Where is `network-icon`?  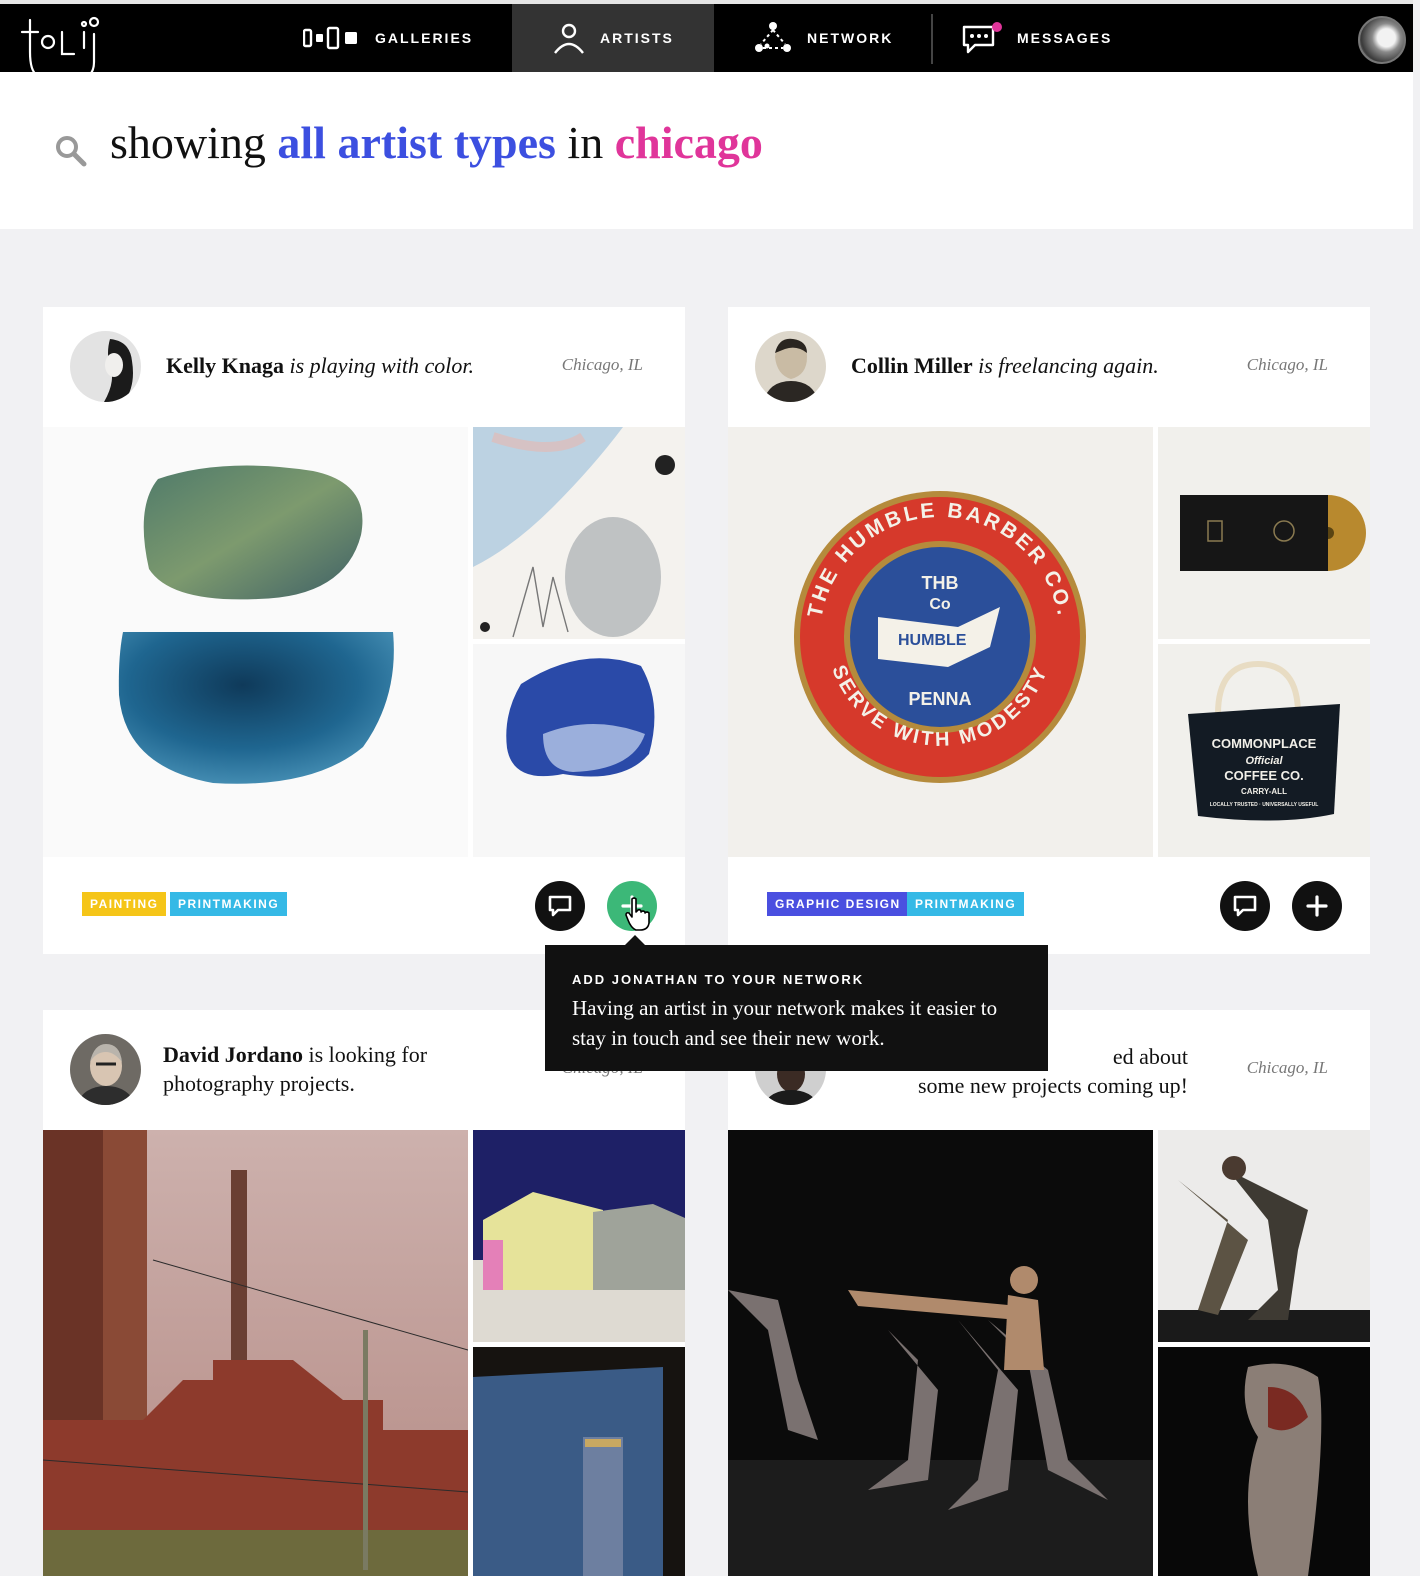
network-icon is located at coordinates (773, 38).